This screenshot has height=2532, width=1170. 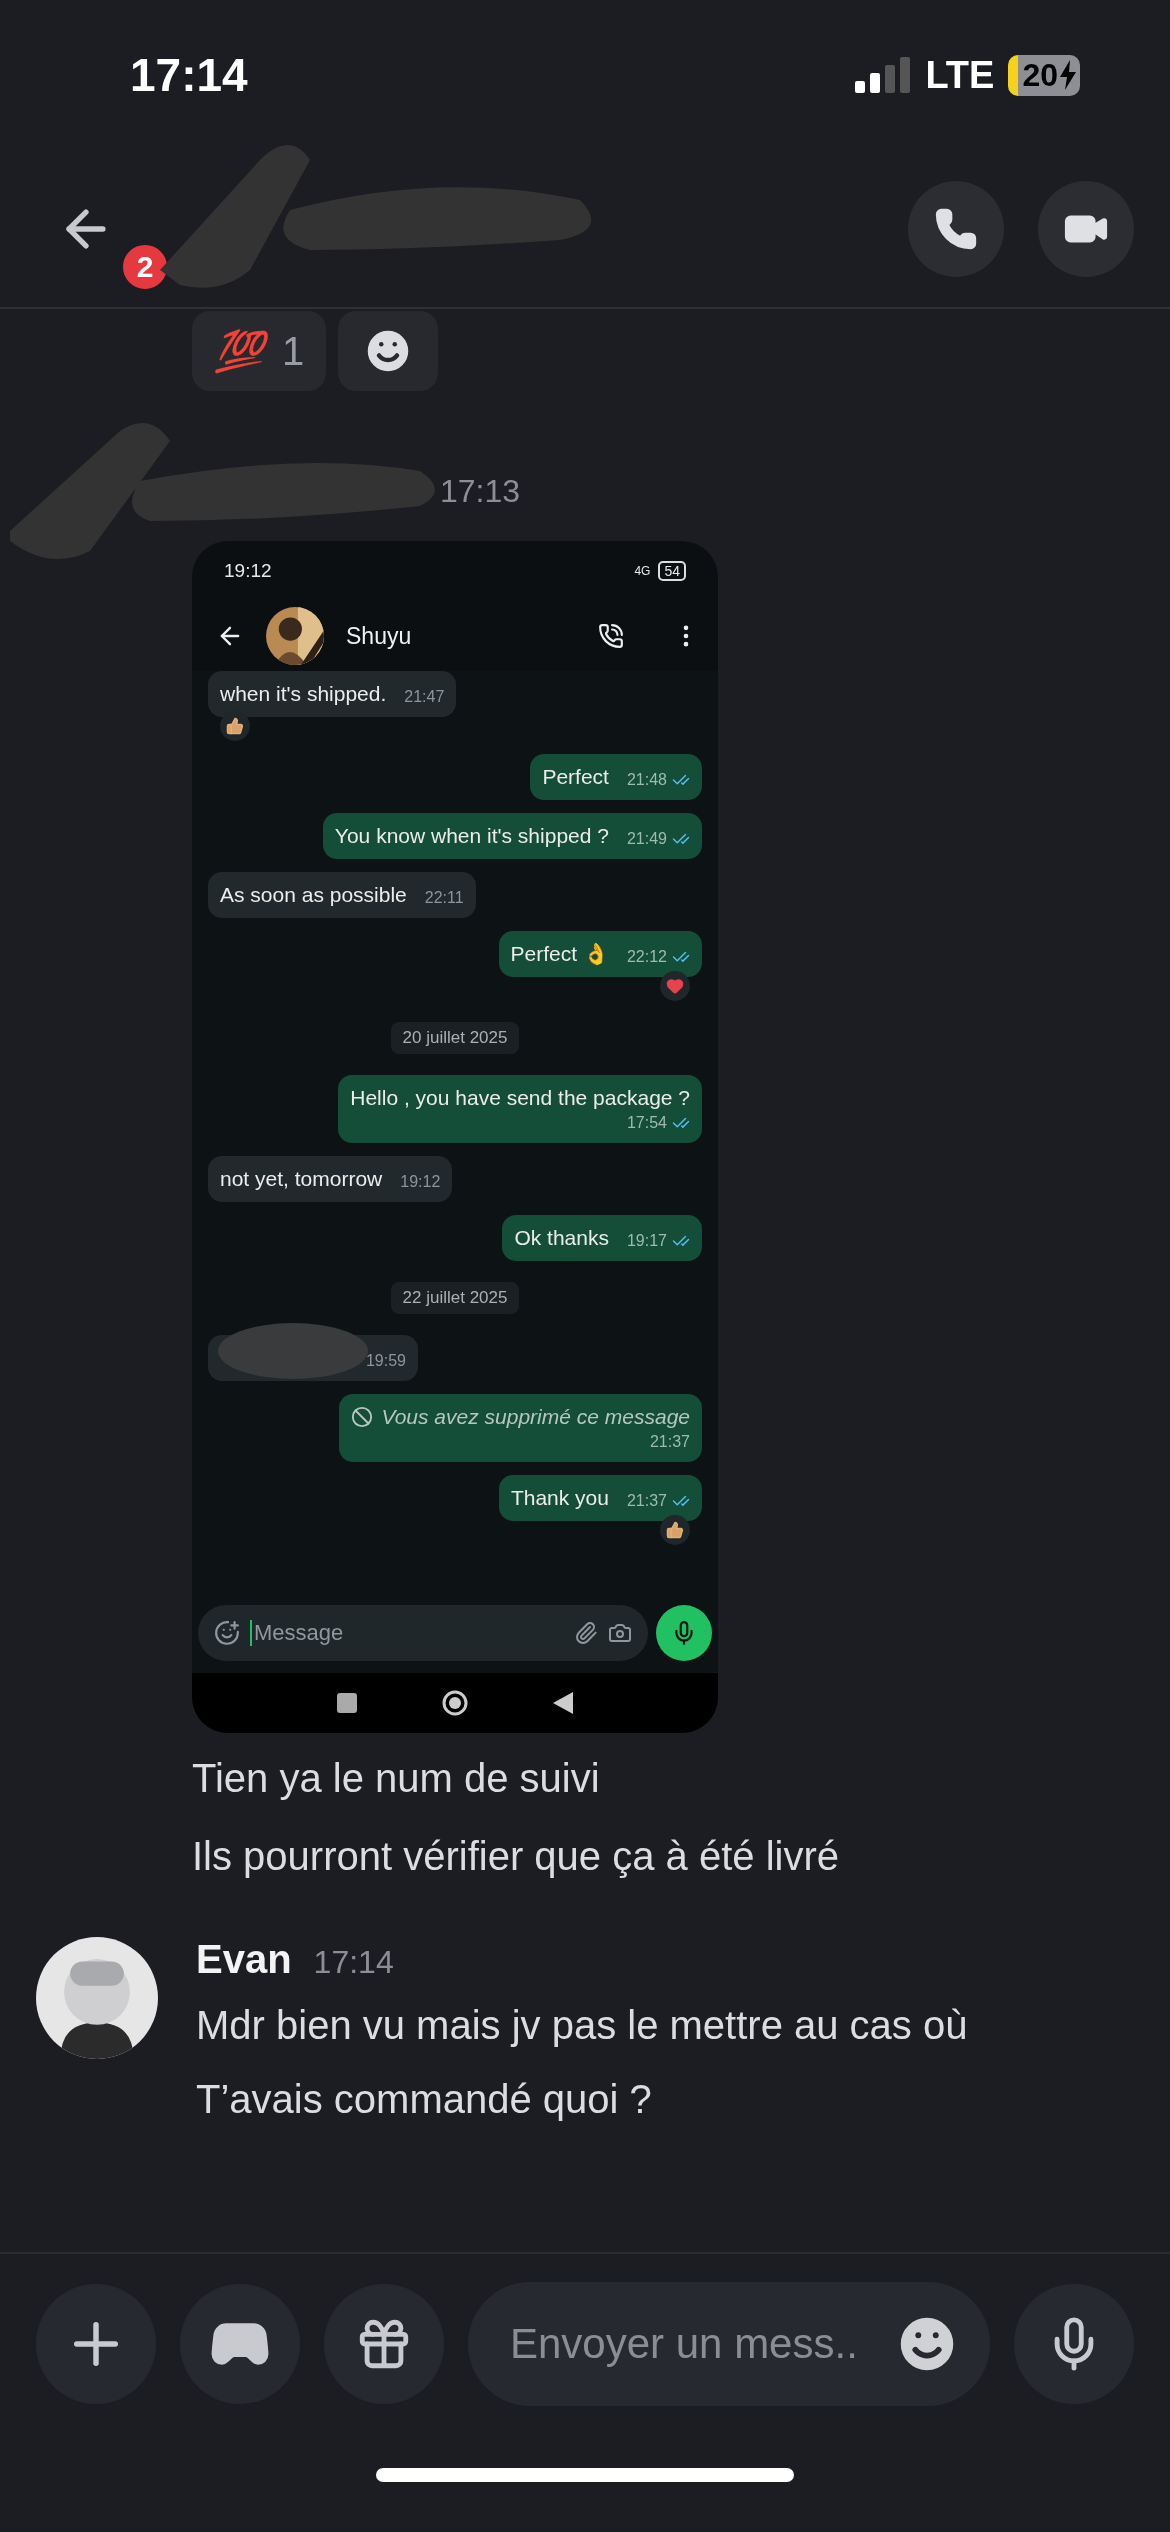 What do you see at coordinates (956, 228) in the screenshot?
I see `phone-icon` at bounding box center [956, 228].